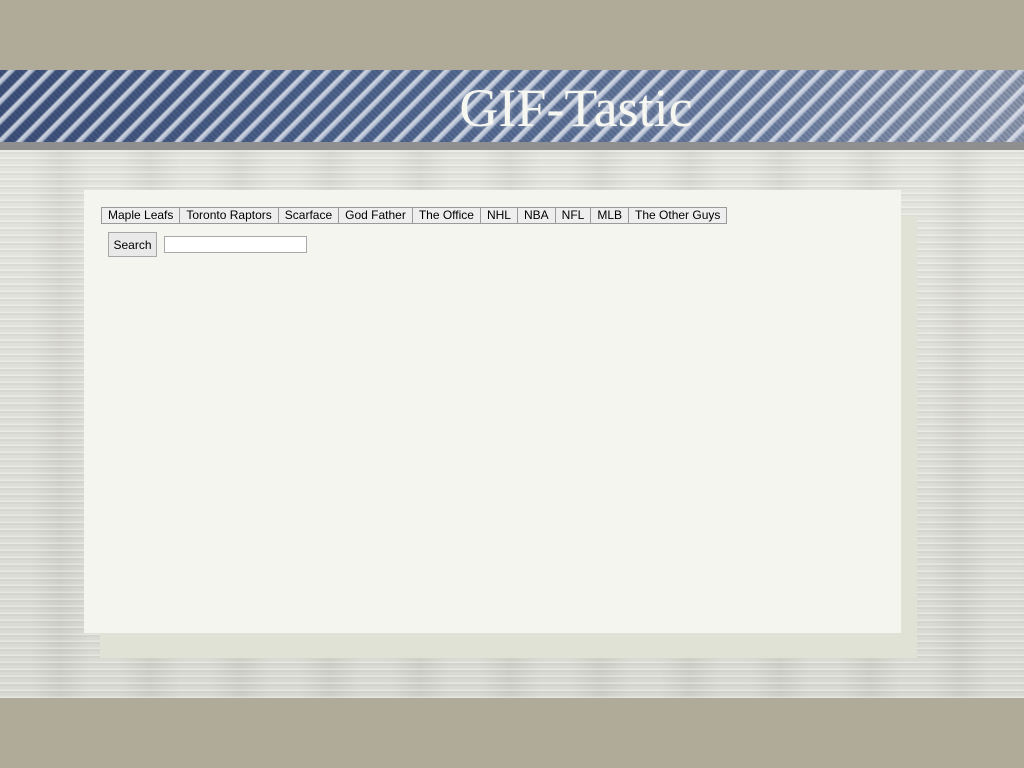 This screenshot has height=768, width=1024. I want to click on topic-button-the-office: The Office, so click(446, 215).